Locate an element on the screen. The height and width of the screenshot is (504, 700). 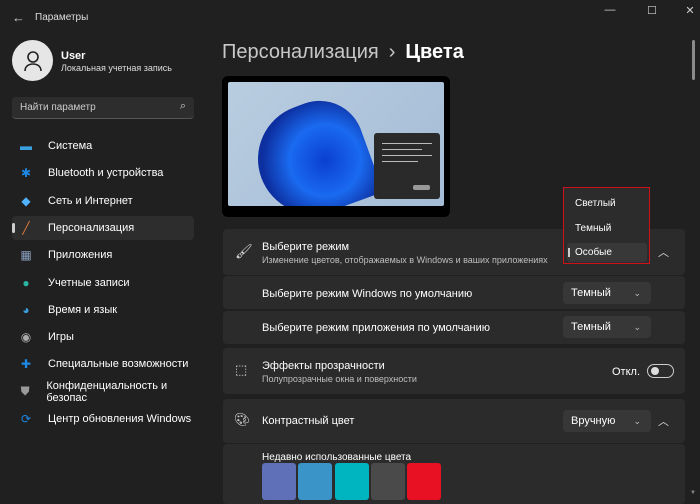
transparency-title: Эффекты прозрачности is located at coordinates (323, 366).